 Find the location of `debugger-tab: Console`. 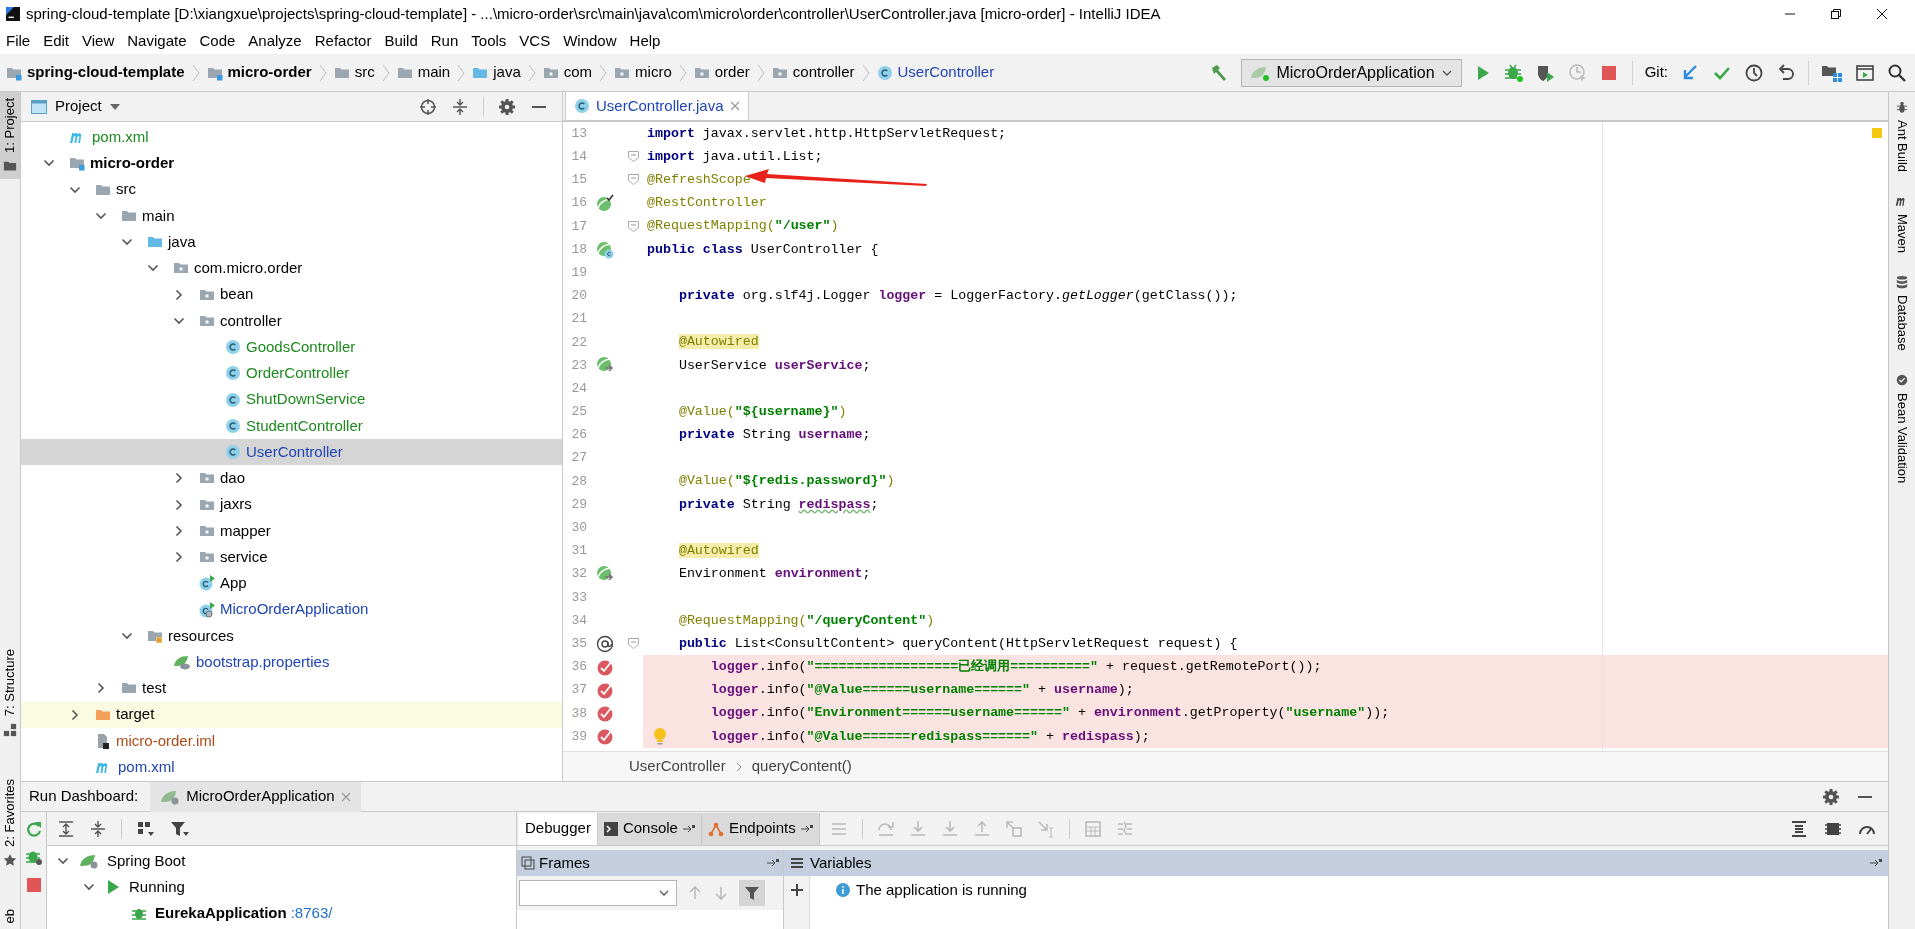

debugger-tab: Console is located at coordinates (649, 828).